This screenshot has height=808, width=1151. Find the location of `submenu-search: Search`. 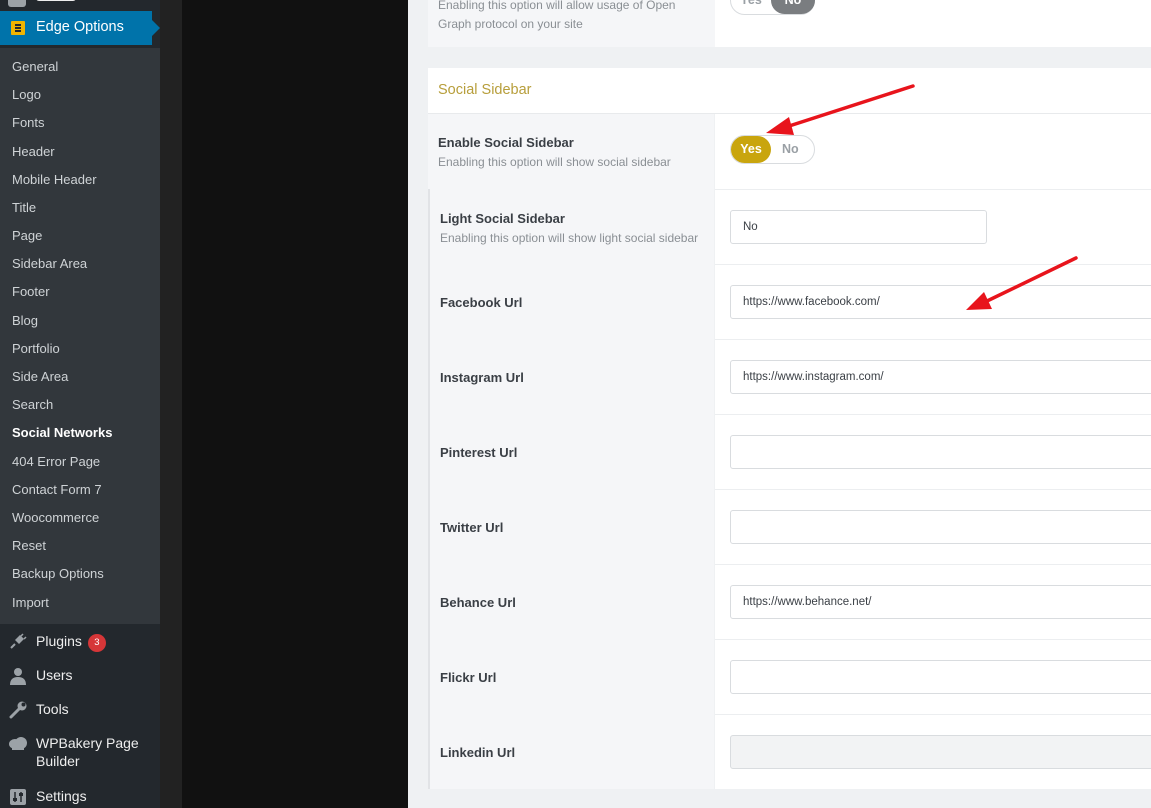

submenu-search: Search is located at coordinates (32, 404).